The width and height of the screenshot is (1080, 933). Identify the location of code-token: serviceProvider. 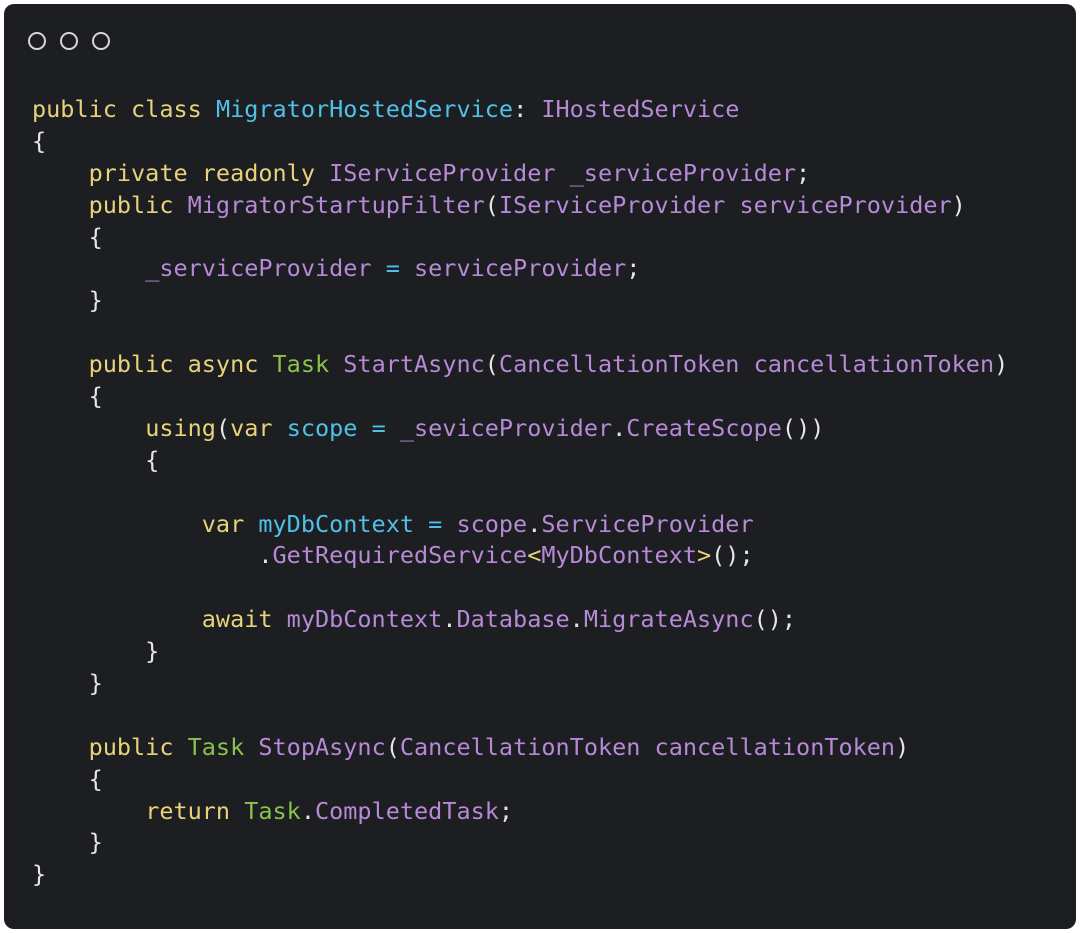
(520, 268).